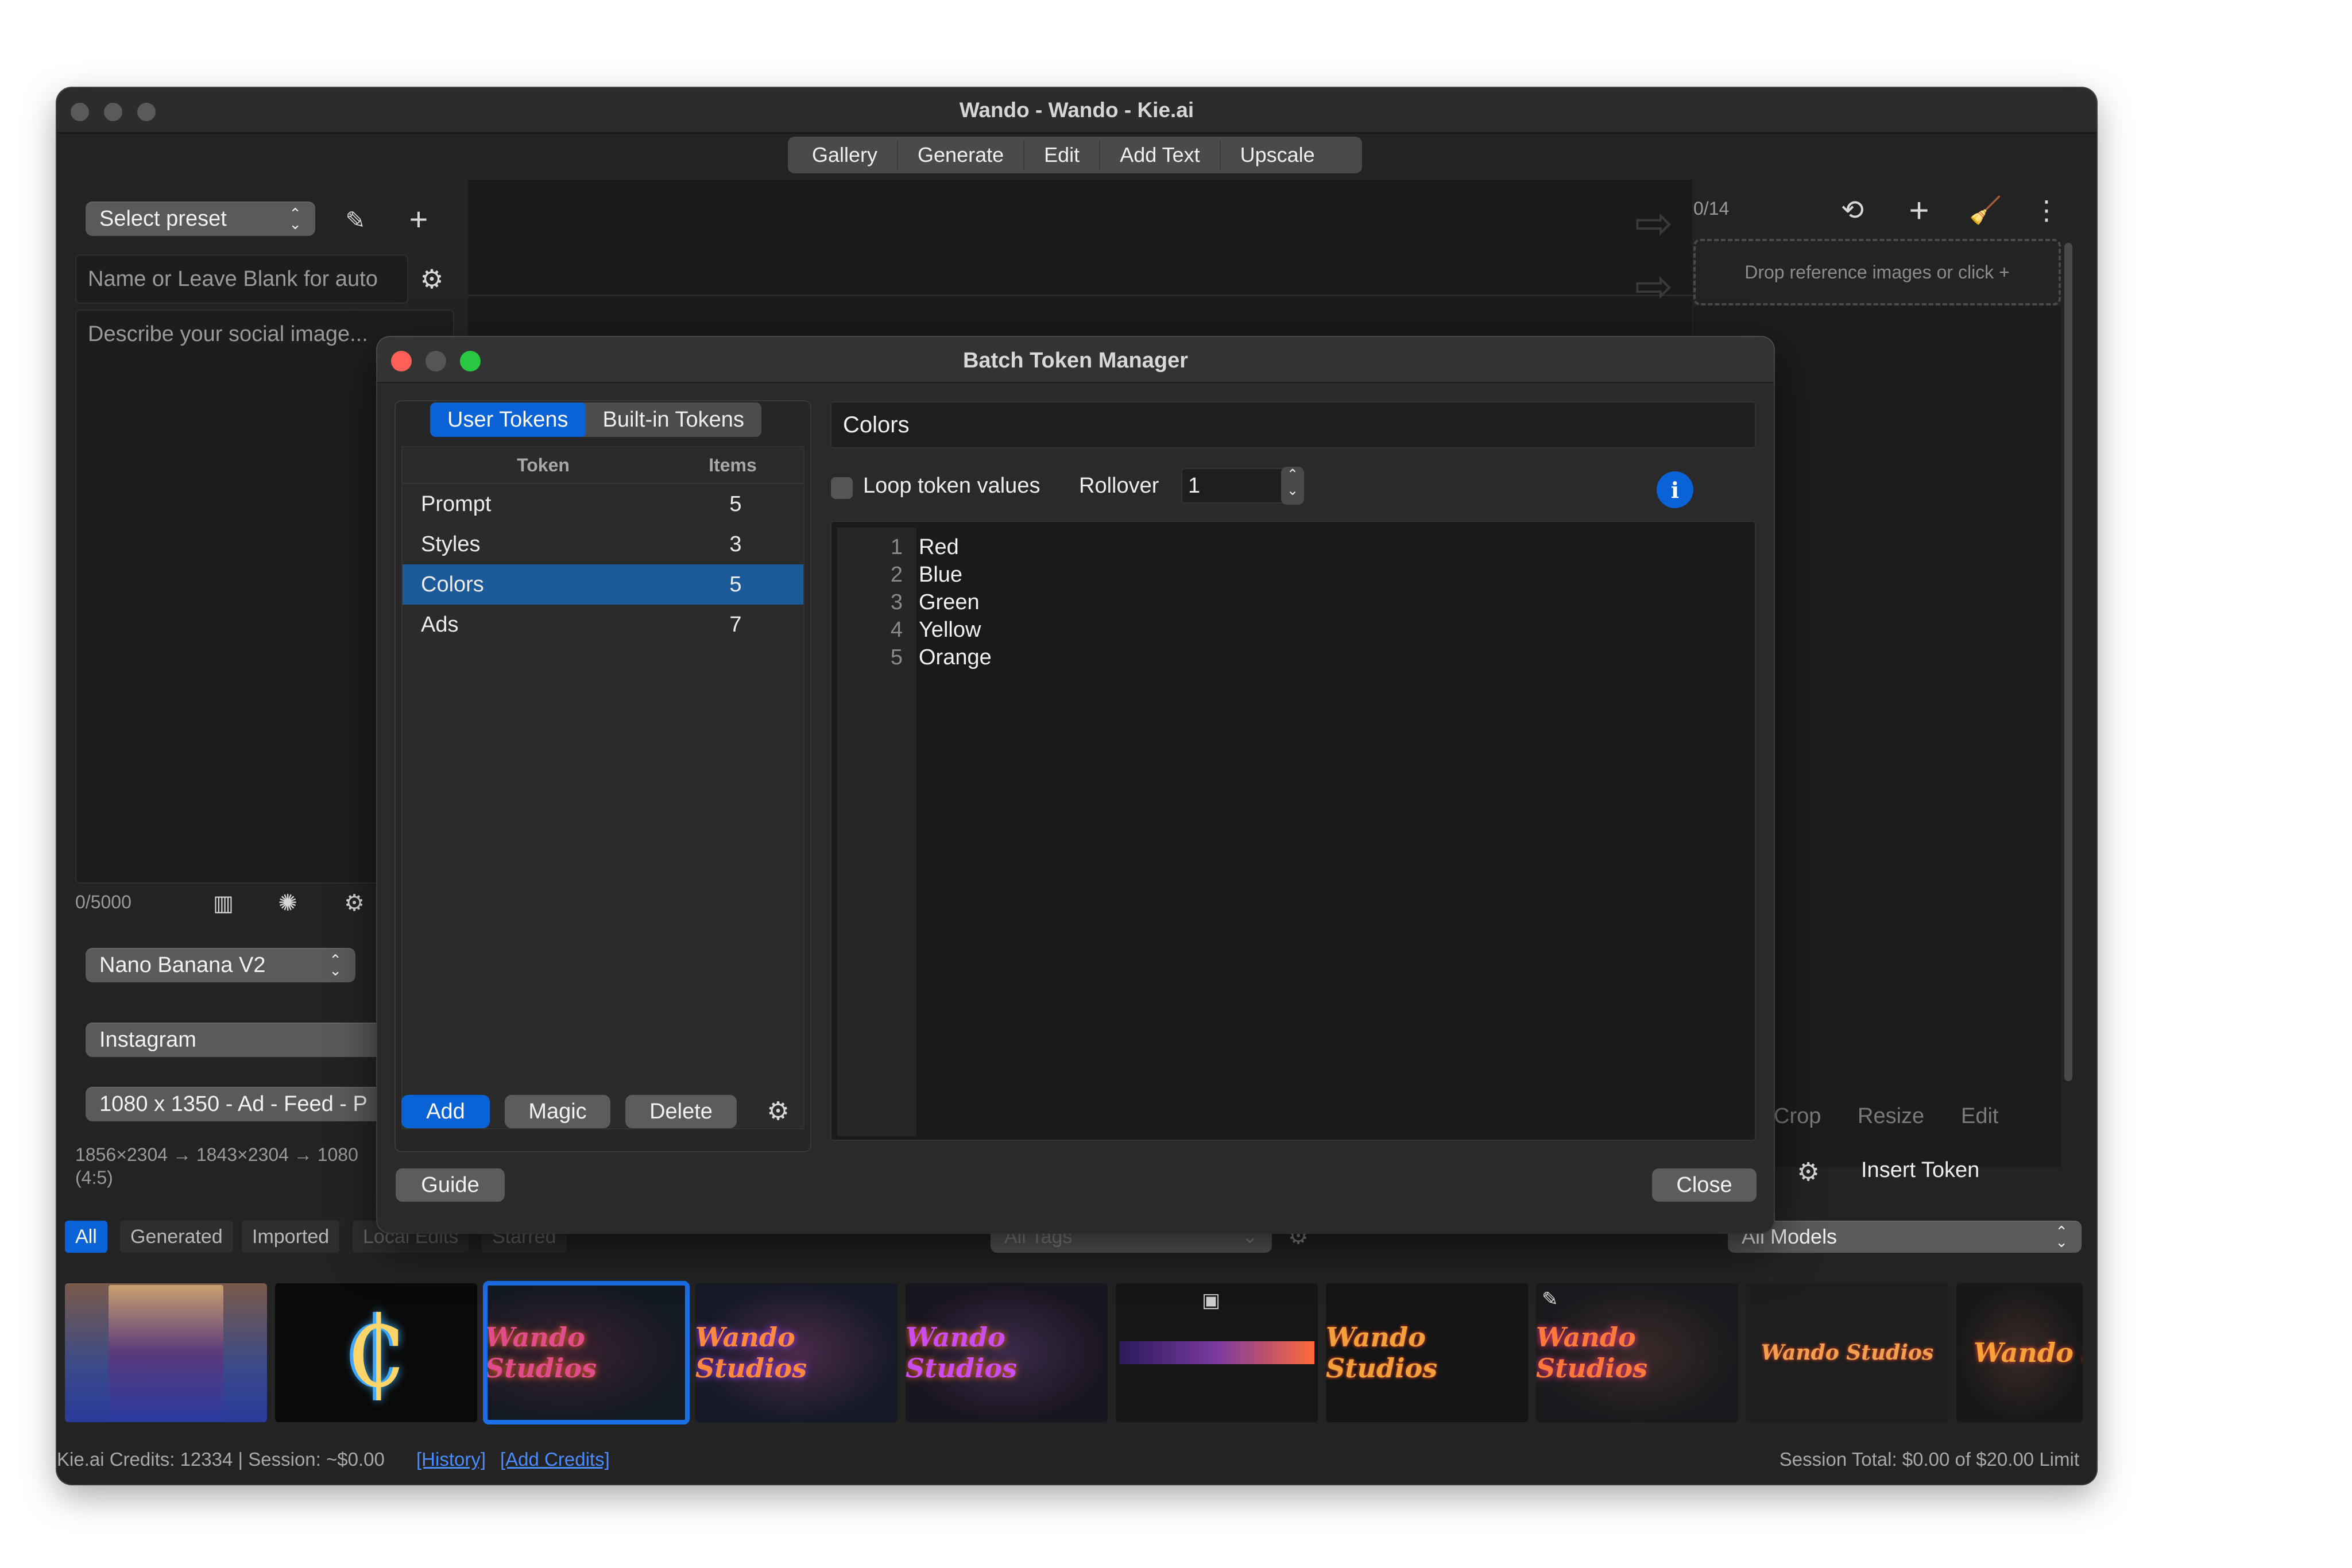  What do you see at coordinates (1797, 1116) in the screenshot?
I see `crop-button: Crop` at bounding box center [1797, 1116].